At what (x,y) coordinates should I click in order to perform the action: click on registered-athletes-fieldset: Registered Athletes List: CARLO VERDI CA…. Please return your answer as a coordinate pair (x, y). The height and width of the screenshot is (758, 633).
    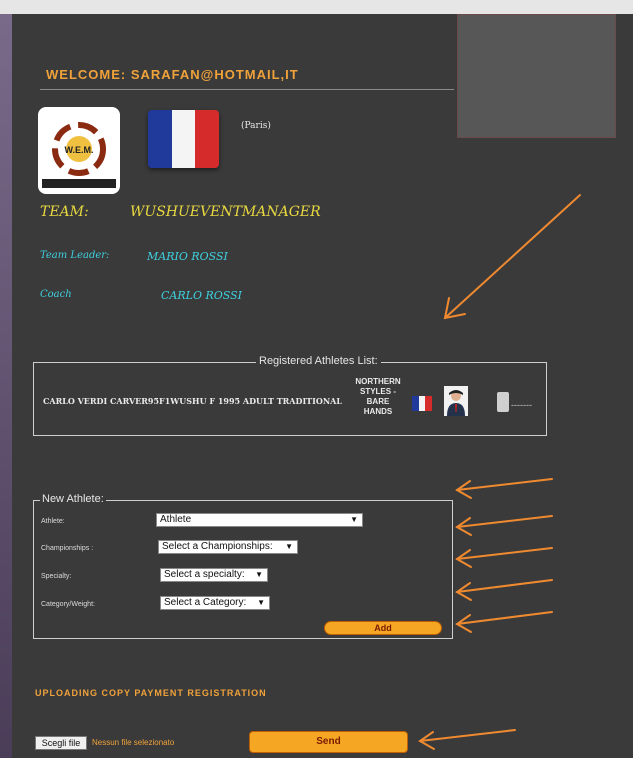
    Looking at the image, I should click on (290, 395).